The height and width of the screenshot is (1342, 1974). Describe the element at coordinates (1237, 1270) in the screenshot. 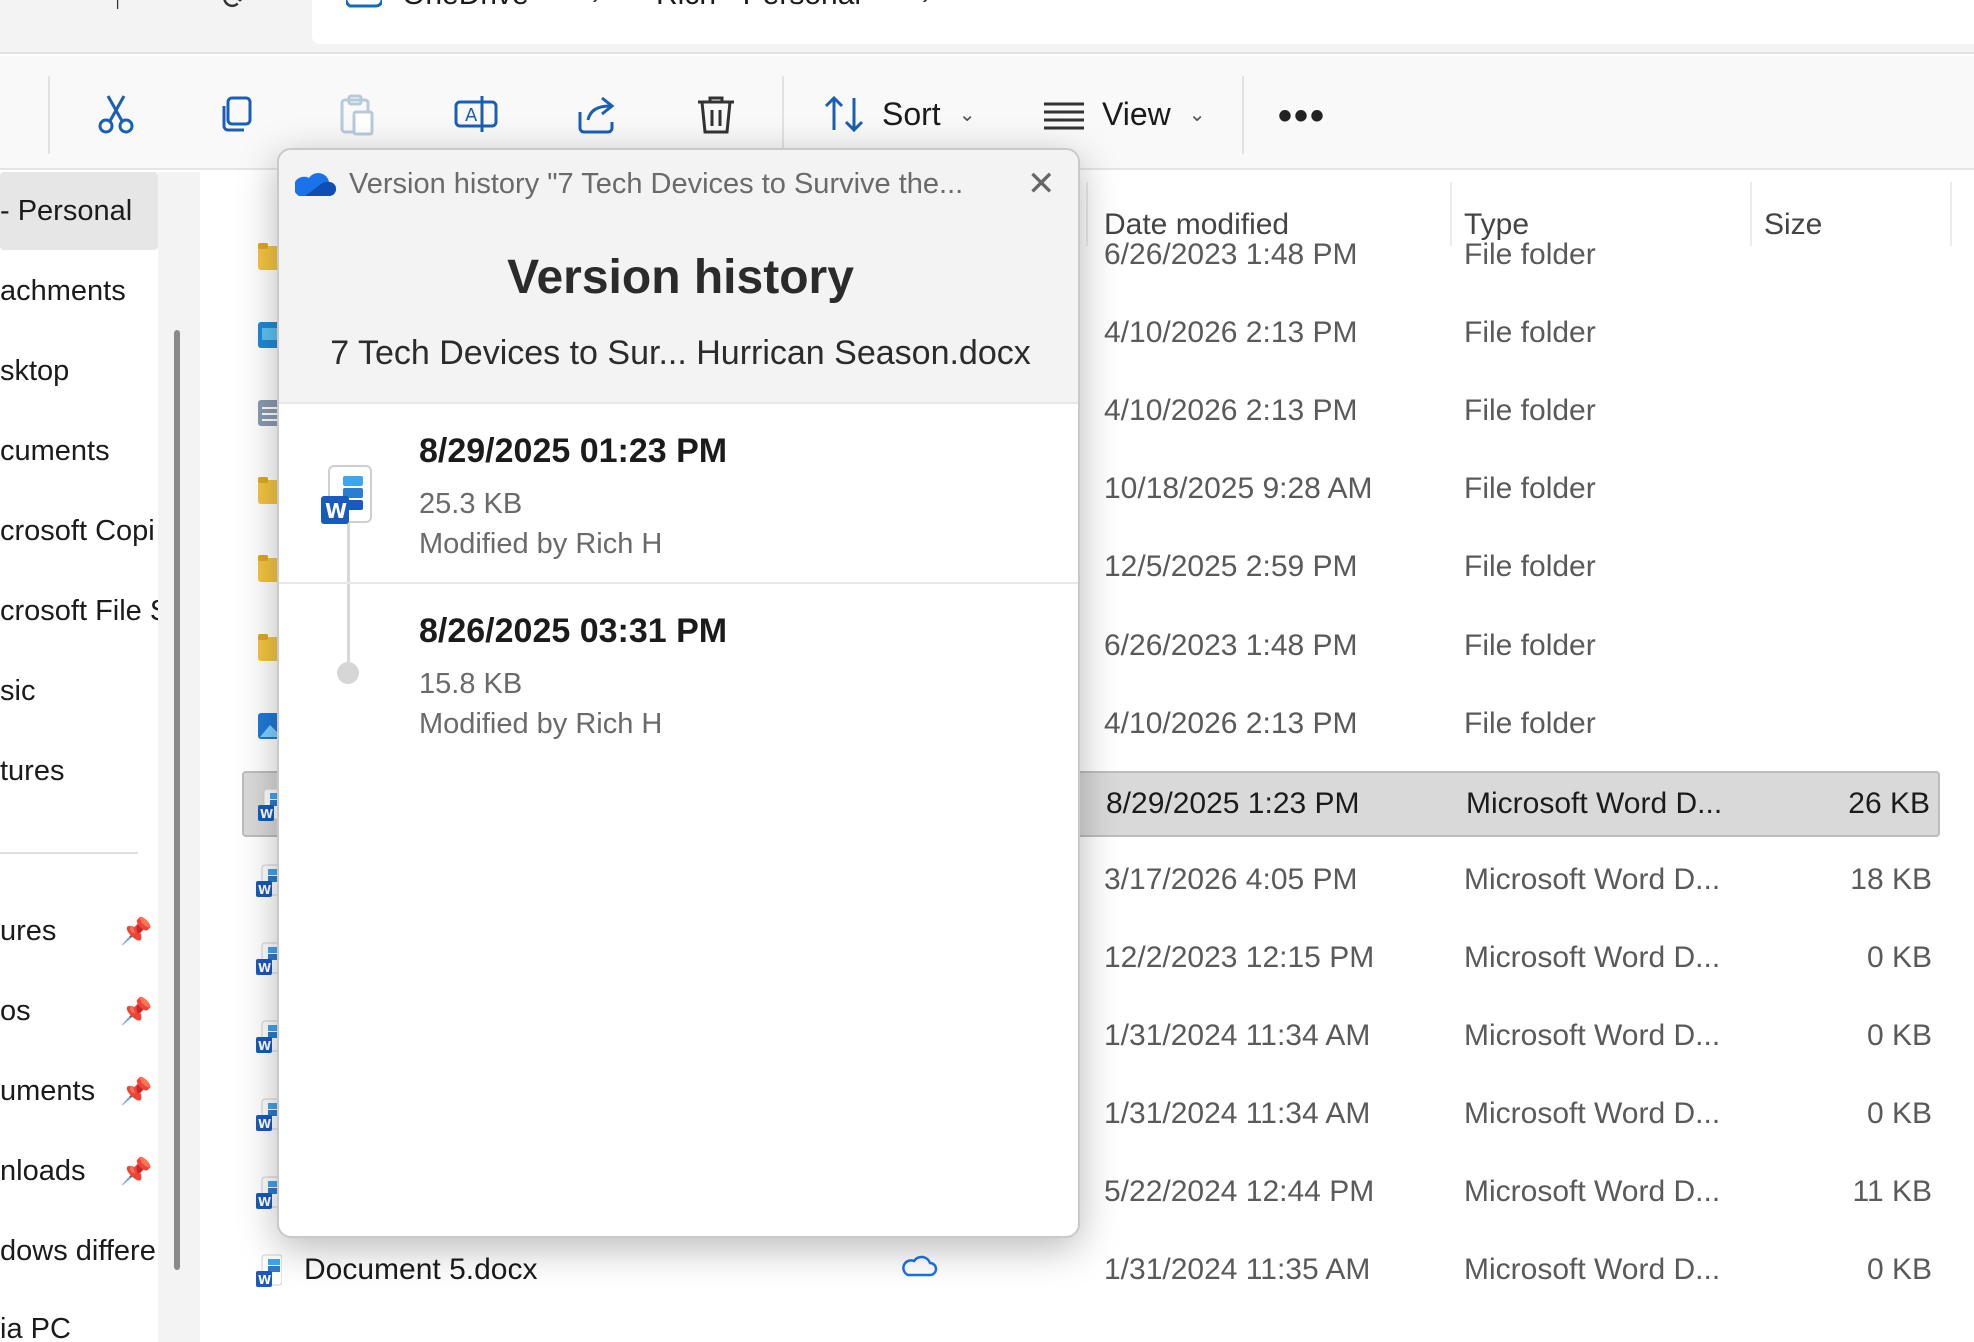

I see `date-modified-cell: 1/31/2024 11:35 AM` at that location.